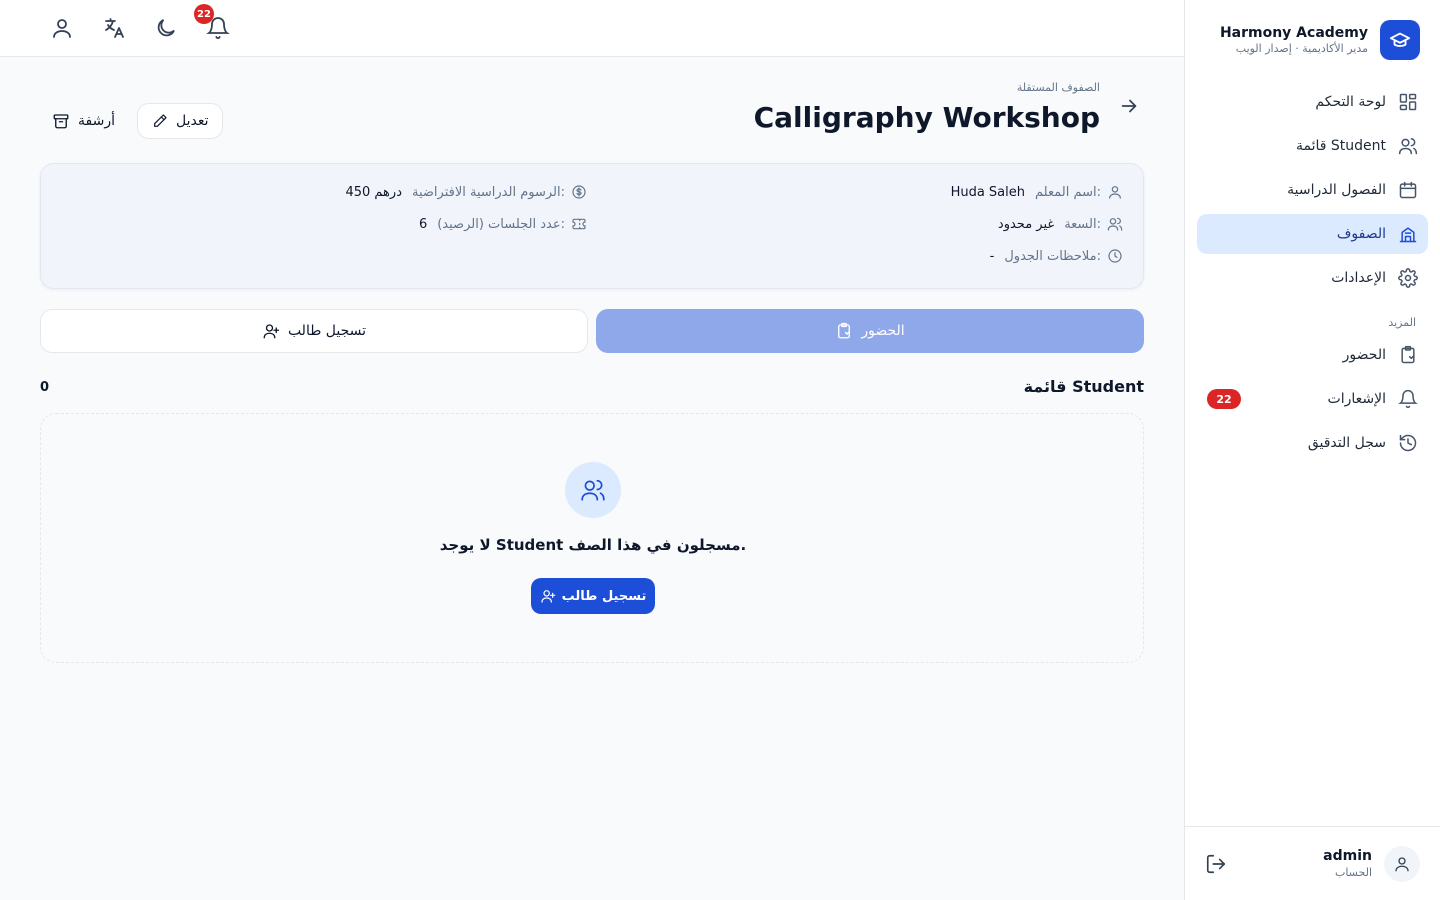  What do you see at coordinates (1058, 87) in the screenshot?
I see `breadcrumb: الصفوف المستقلة` at bounding box center [1058, 87].